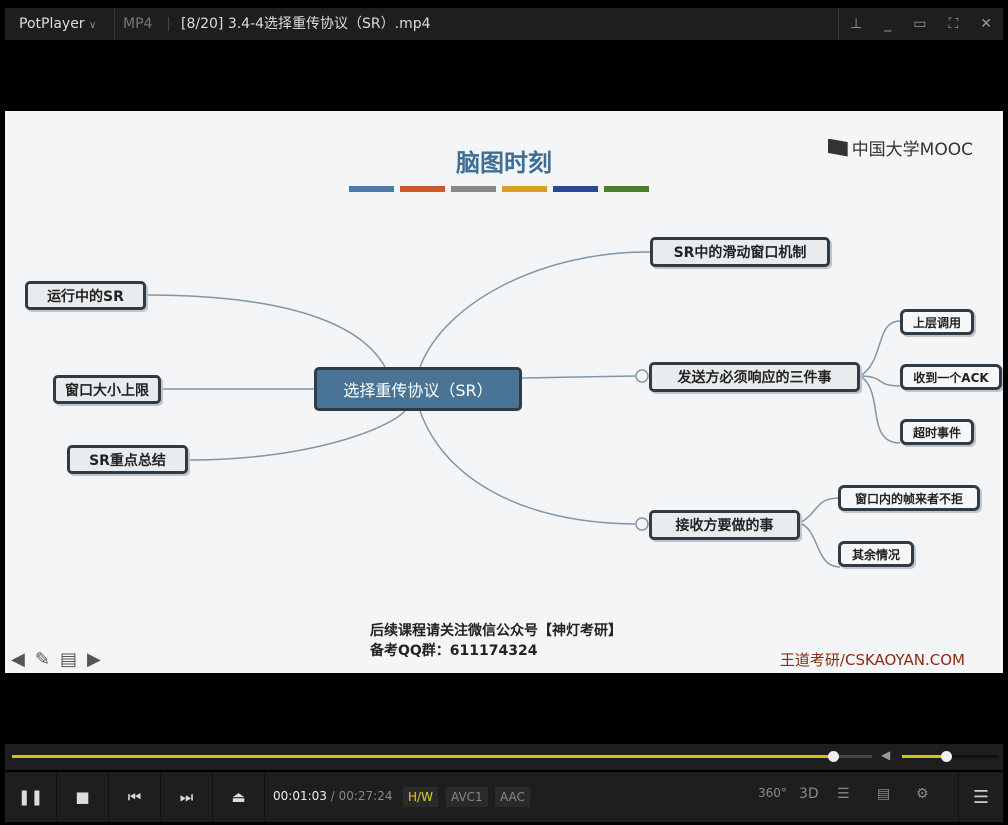 The width and height of the screenshot is (1008, 825). I want to click on previous-button: ⏮, so click(135, 797).